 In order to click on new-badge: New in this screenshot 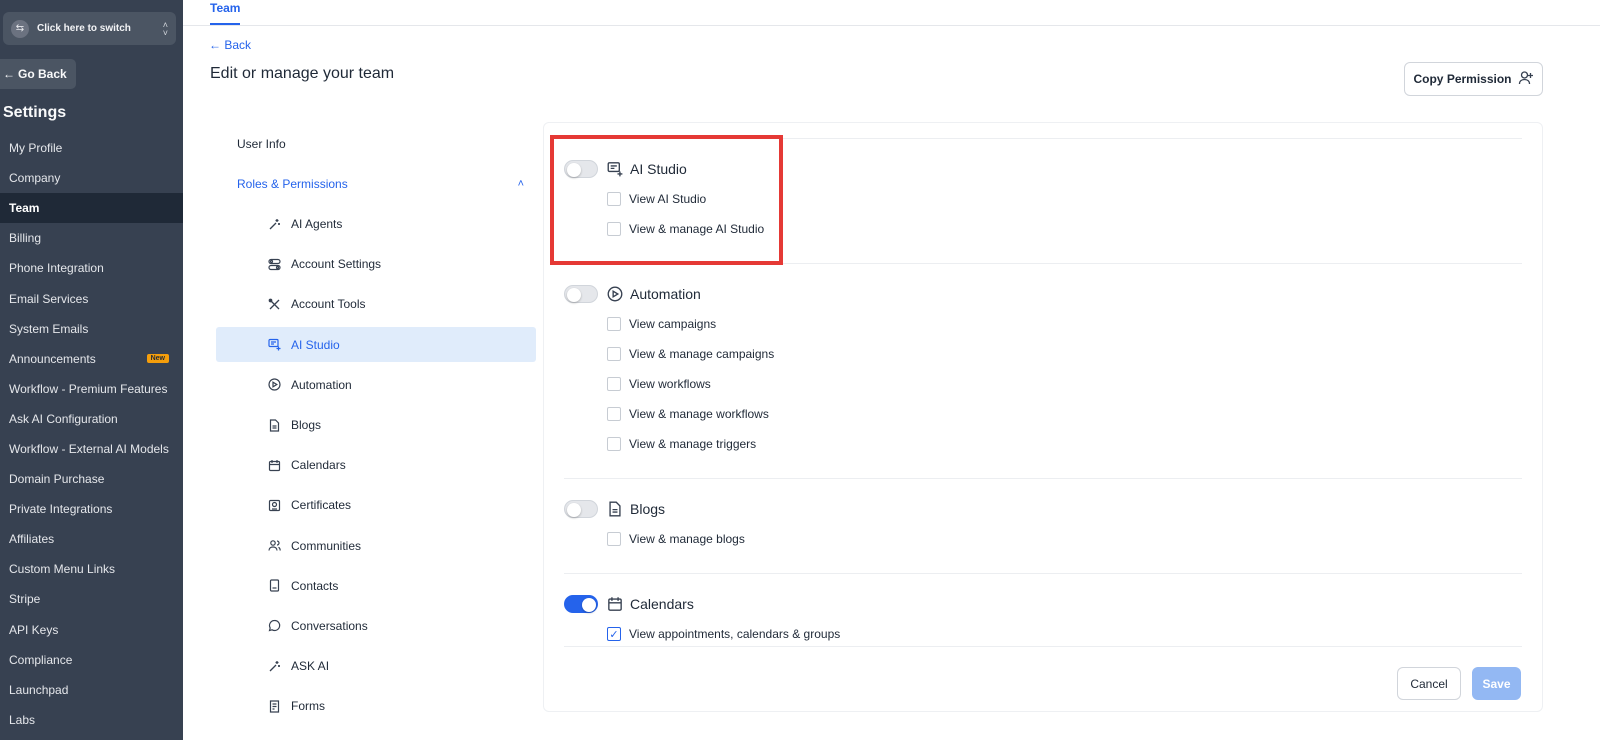, I will do `click(157, 359)`.